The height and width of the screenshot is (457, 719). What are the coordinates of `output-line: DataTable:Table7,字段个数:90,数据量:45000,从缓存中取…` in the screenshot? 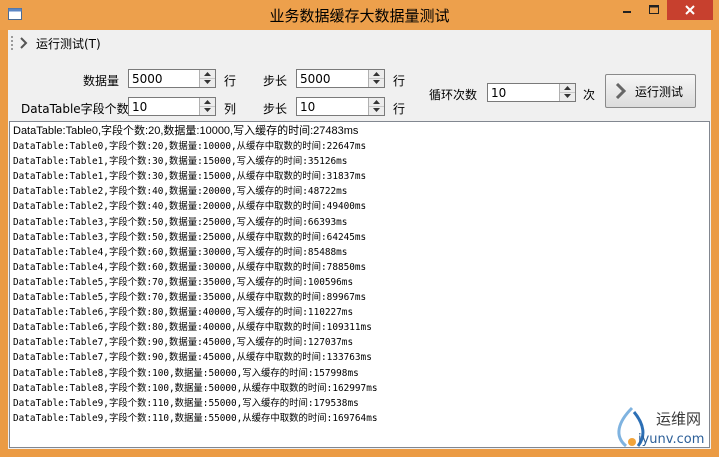 It's located at (192, 358).